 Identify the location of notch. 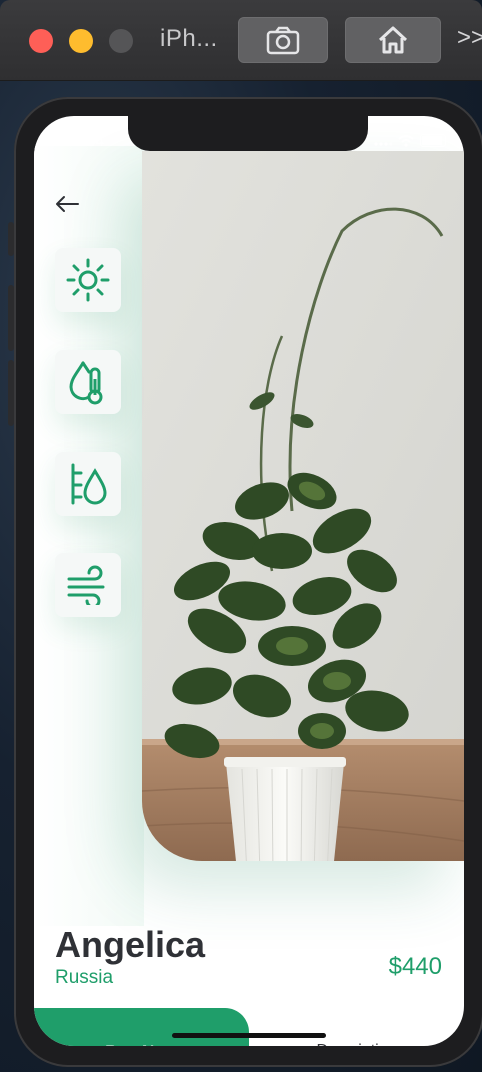
(248, 133).